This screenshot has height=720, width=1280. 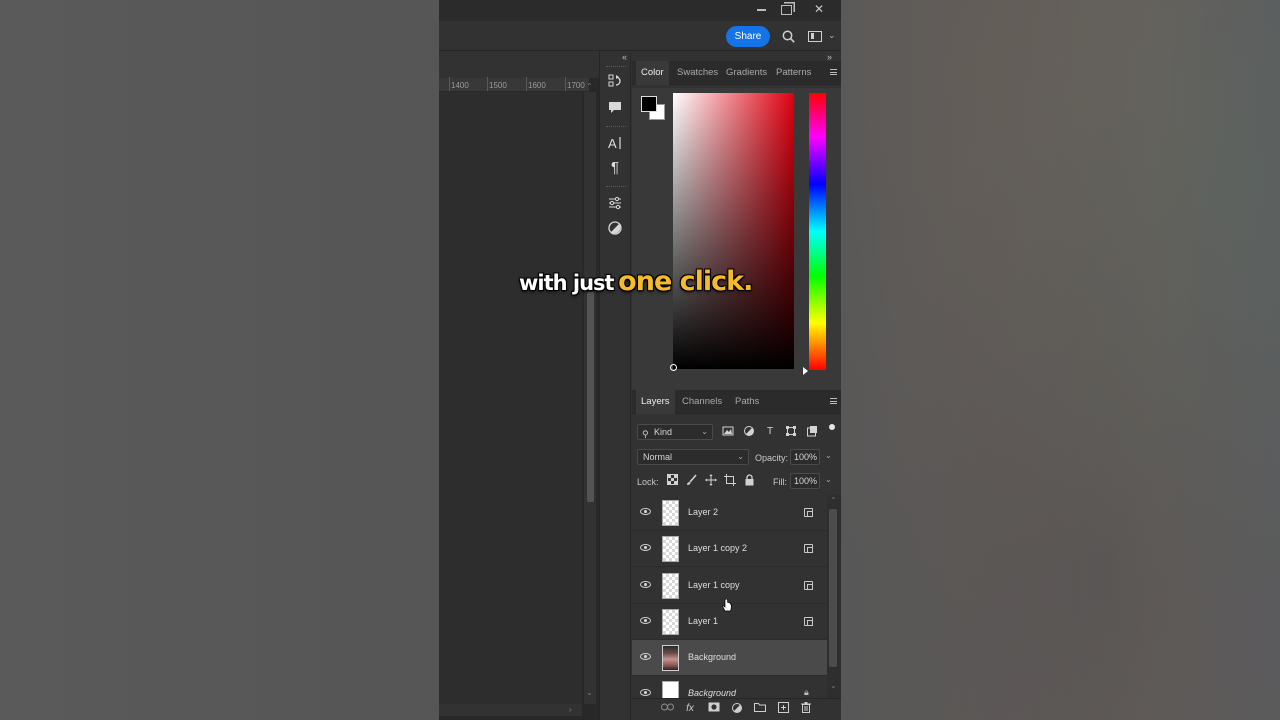 I want to click on minimize-icon, so click(x=761, y=9).